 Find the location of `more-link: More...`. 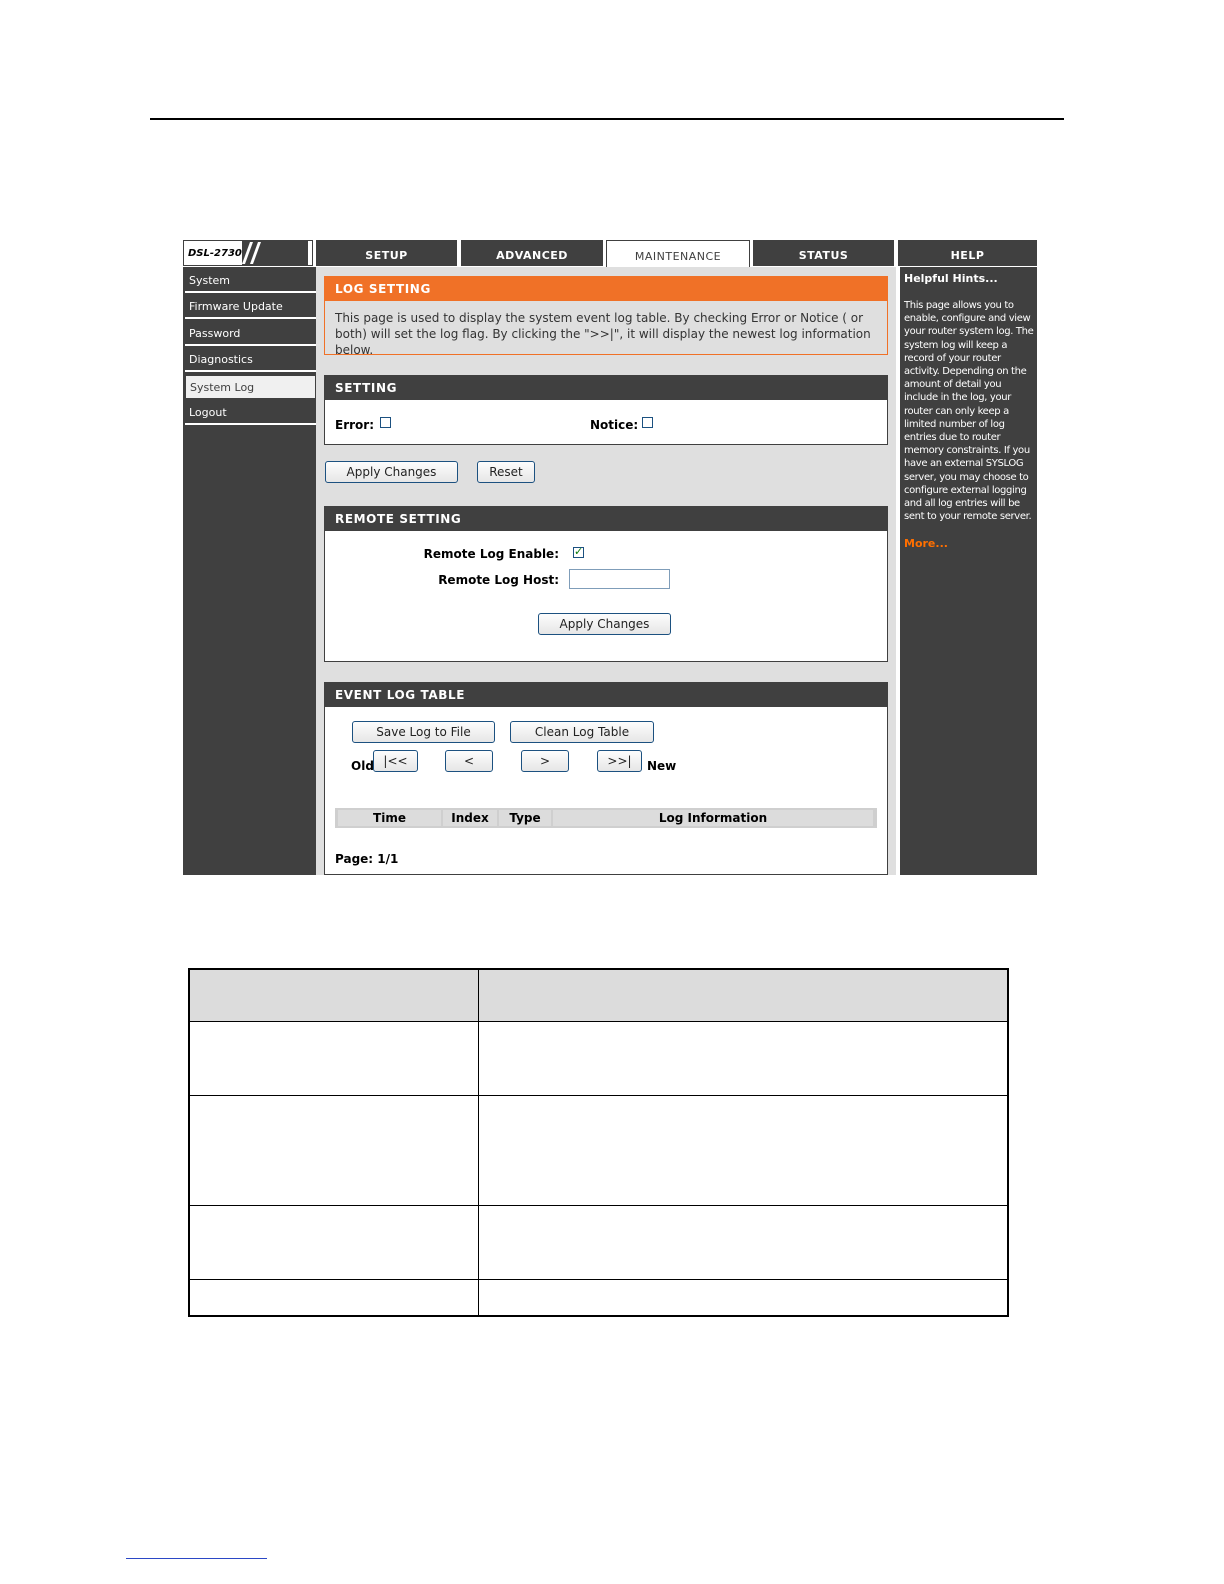

more-link: More... is located at coordinates (969, 543).